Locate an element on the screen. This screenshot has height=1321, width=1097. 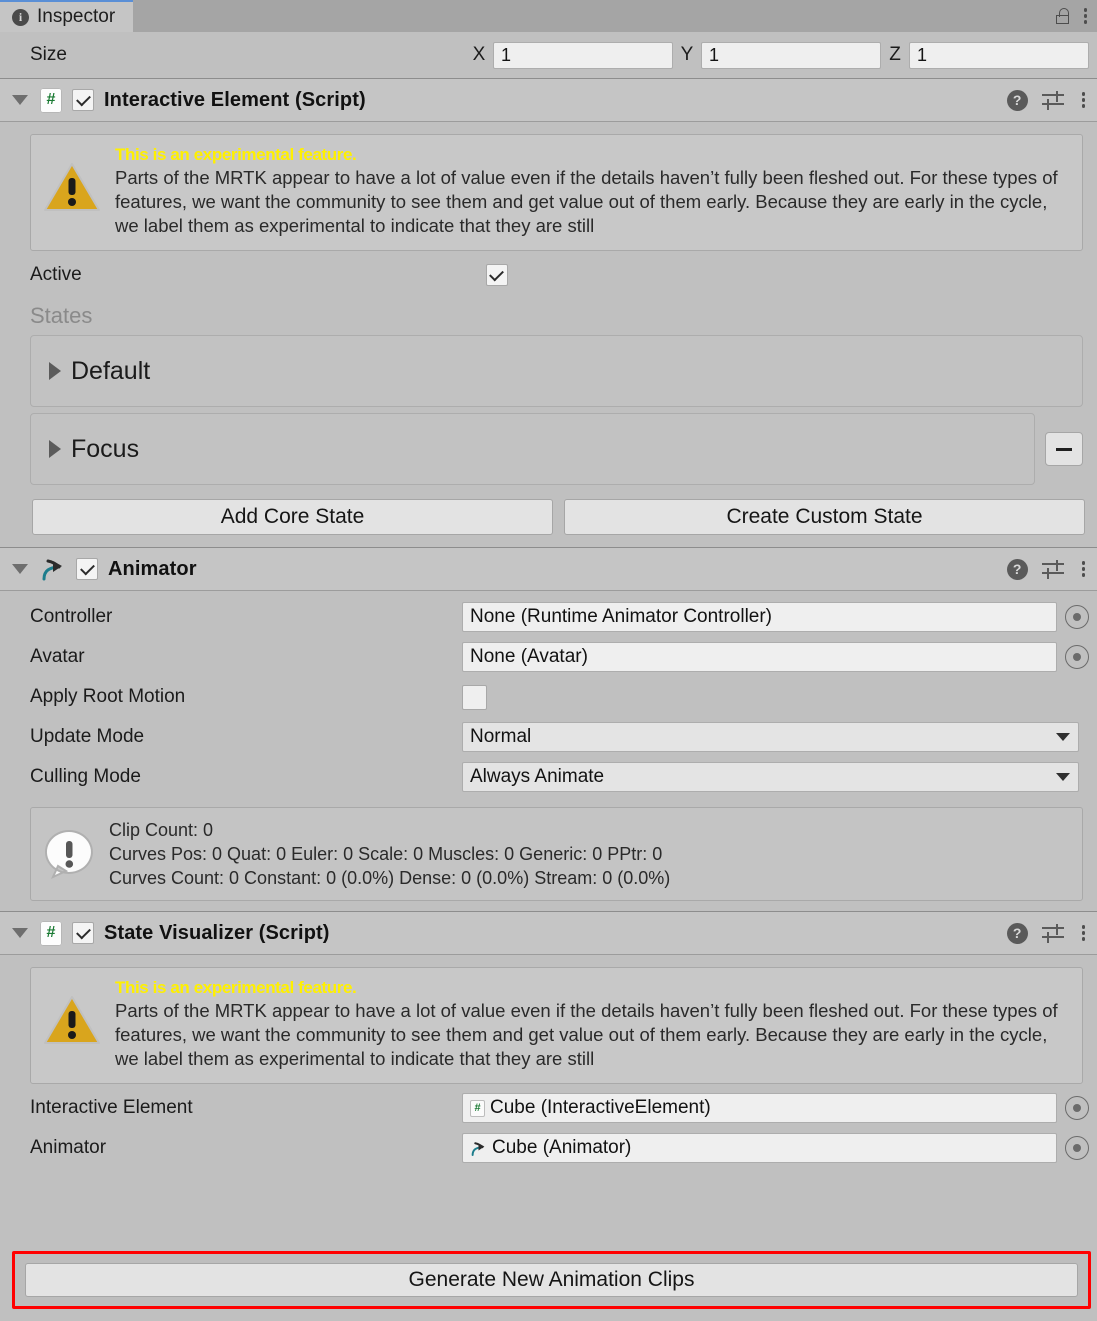
states-section-label: States is located at coordinates (61, 315).